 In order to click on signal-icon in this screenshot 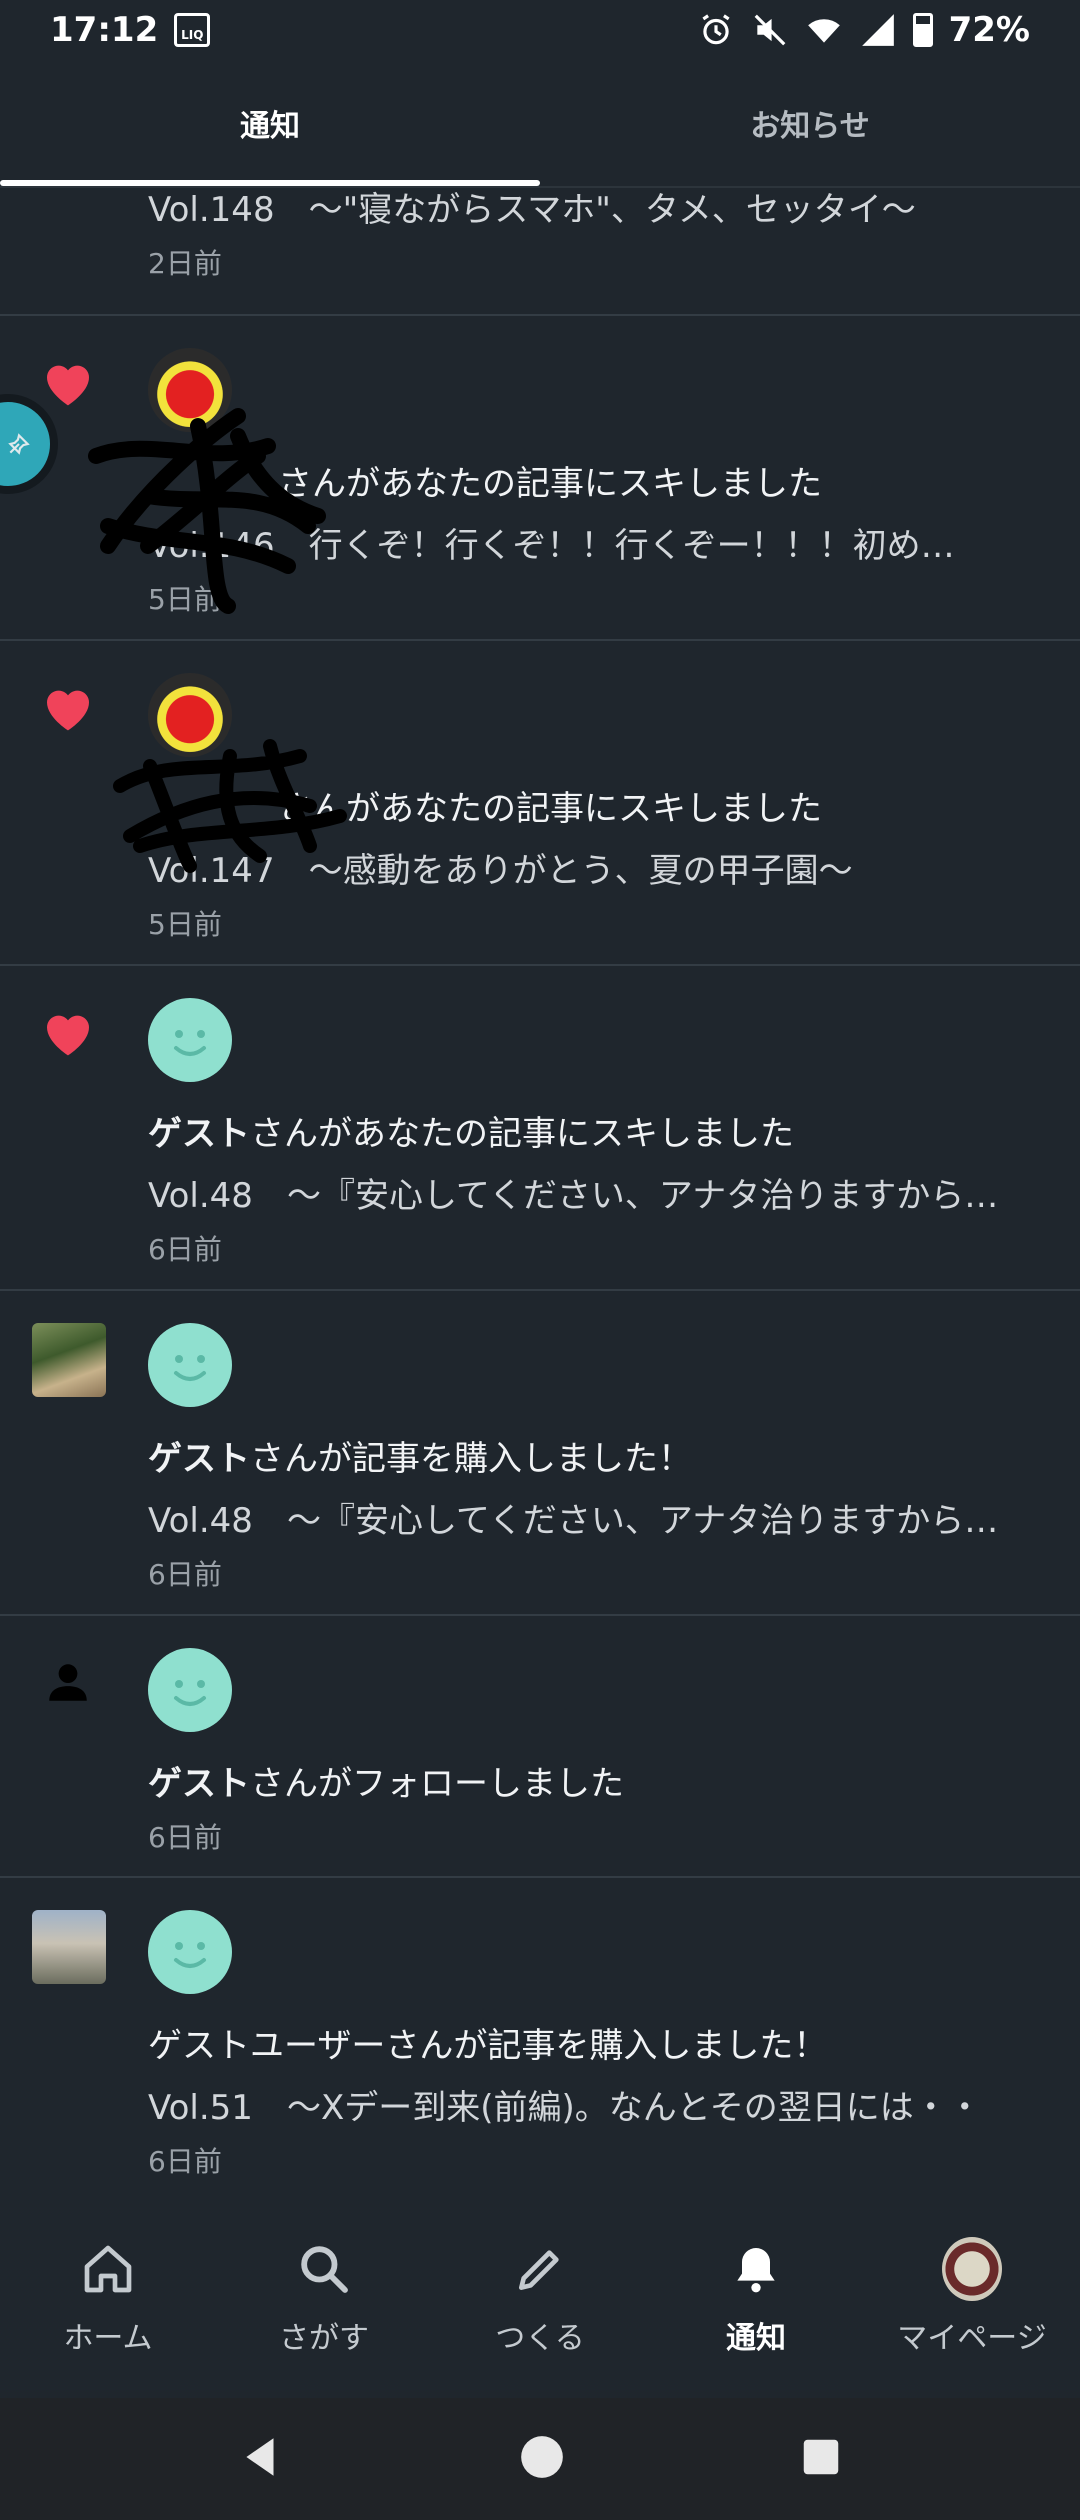, I will do `click(878, 30)`.